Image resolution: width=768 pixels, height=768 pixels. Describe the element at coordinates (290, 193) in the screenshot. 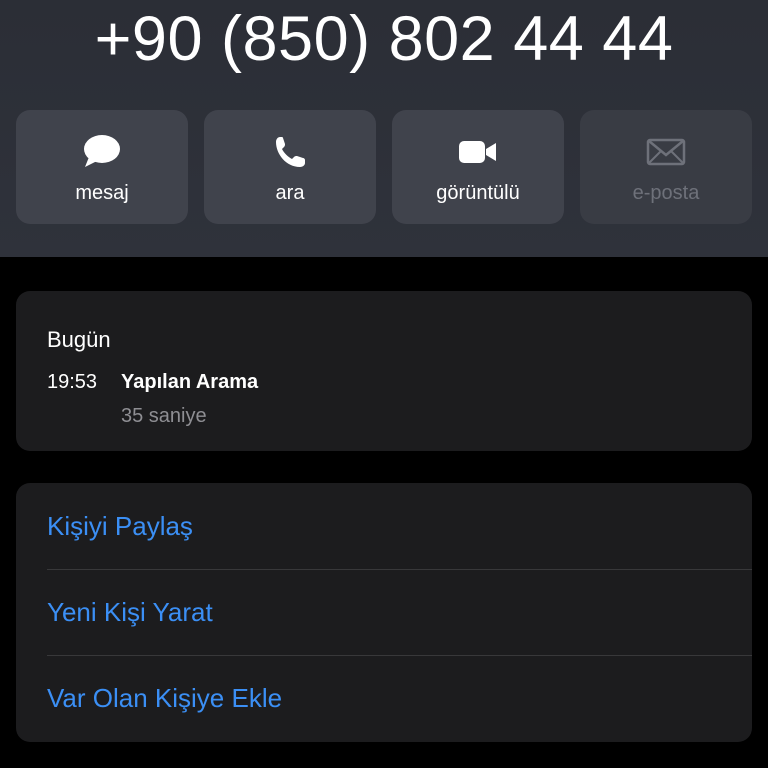

I see `call-button-label: ara` at that location.